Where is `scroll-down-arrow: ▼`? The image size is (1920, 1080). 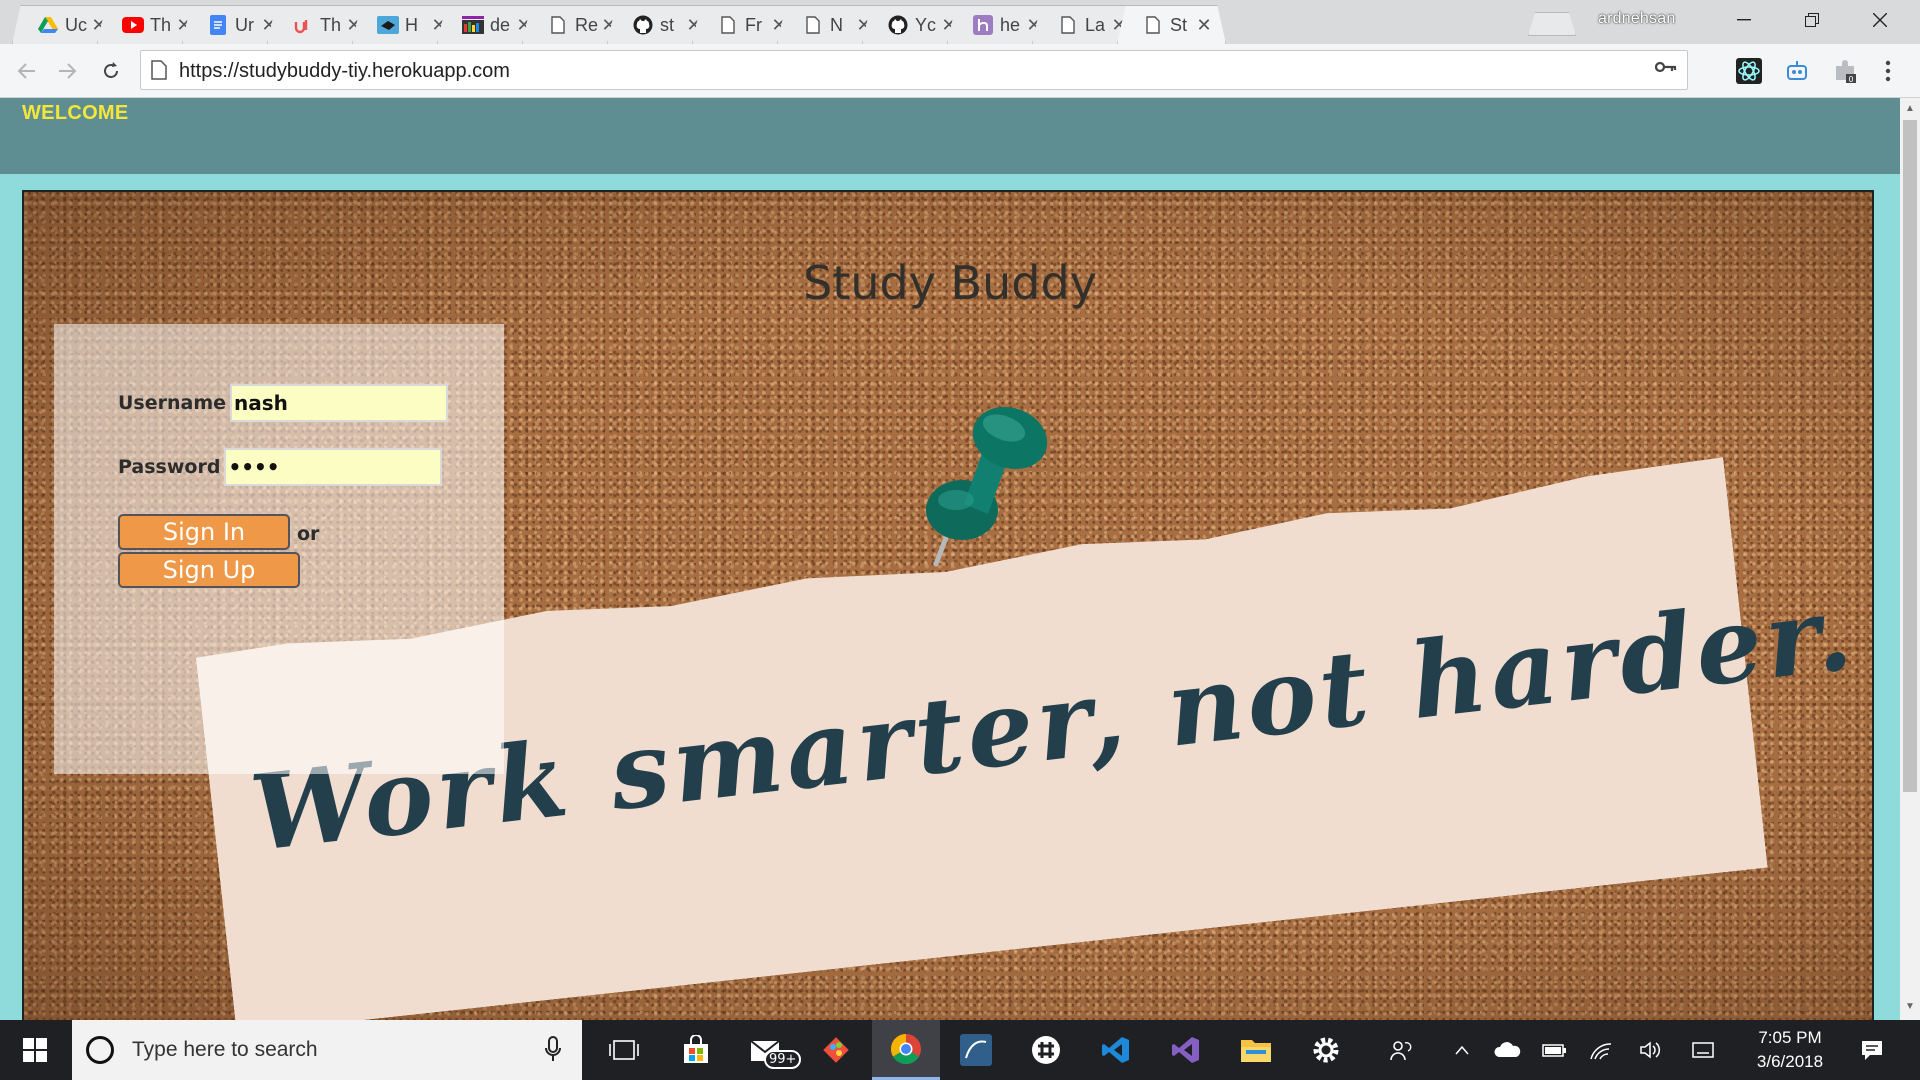 scroll-down-arrow: ▼ is located at coordinates (1910, 1007).